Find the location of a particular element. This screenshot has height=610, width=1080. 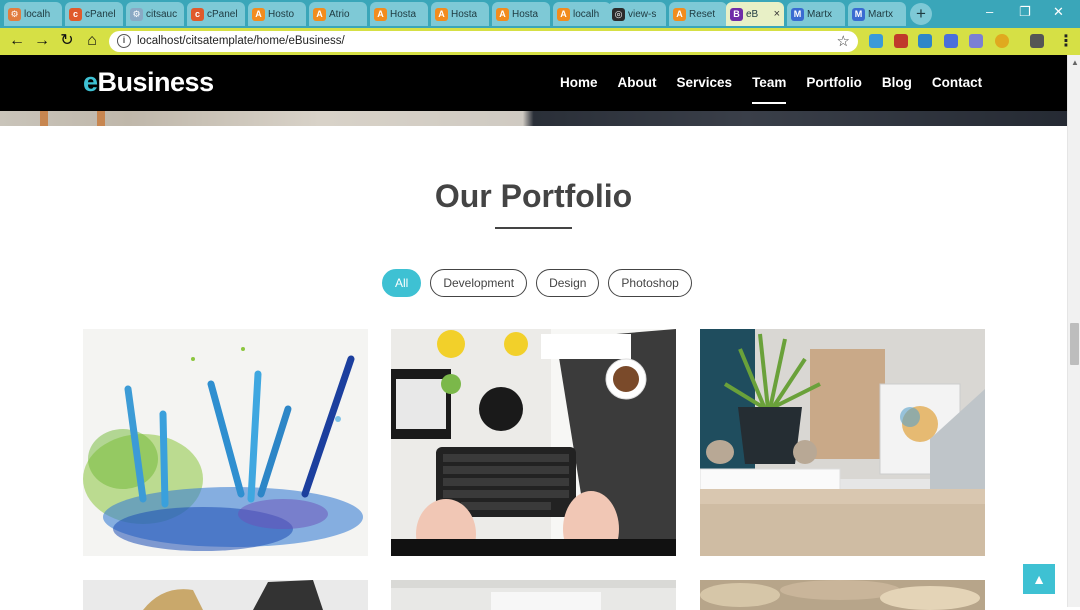

browser-menu-icon: ⋮ is located at coordinates (1066, 41).